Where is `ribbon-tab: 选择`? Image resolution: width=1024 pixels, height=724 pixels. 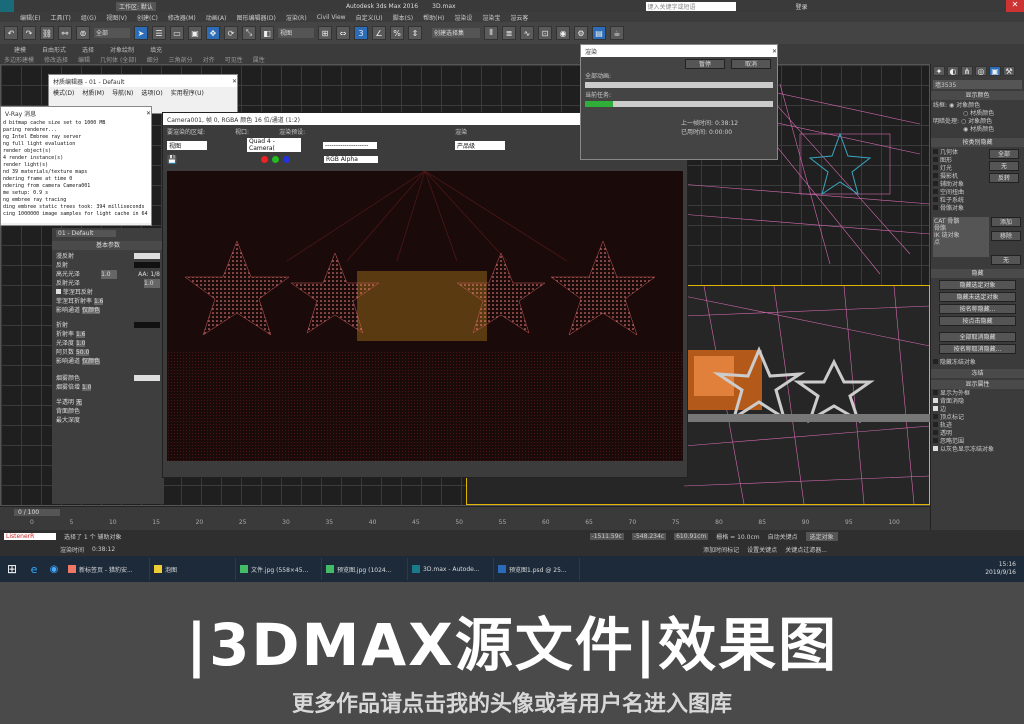
ribbon-tab: 选择 is located at coordinates (88, 49).